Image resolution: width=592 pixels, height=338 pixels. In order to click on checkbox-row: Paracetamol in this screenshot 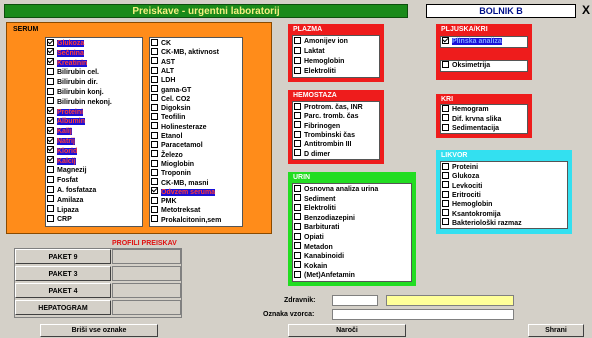, I will do `click(177, 145)`.